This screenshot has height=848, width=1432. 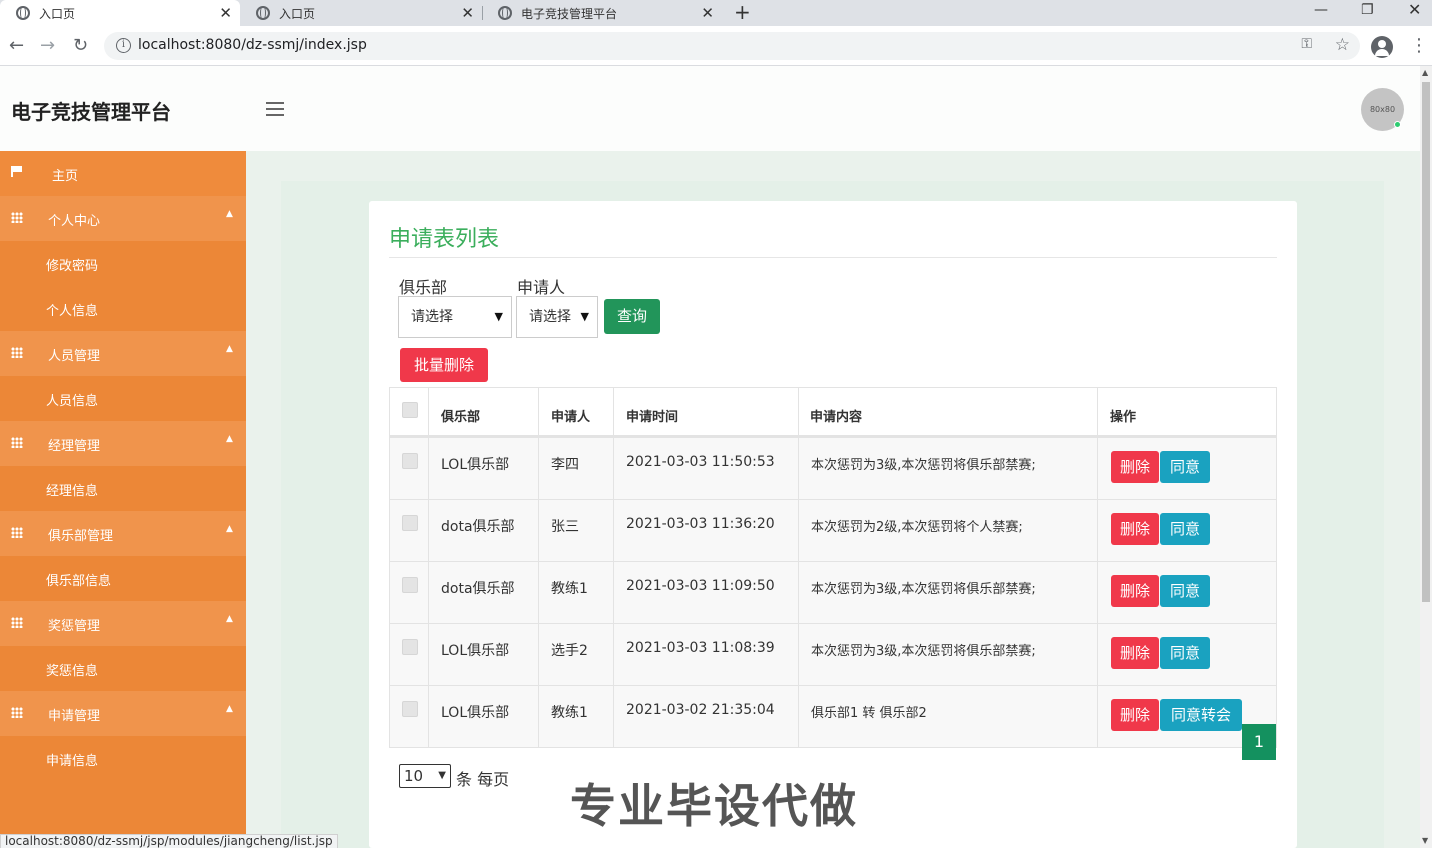 I want to click on club-filter-label: 俱乐部, so click(x=423, y=287).